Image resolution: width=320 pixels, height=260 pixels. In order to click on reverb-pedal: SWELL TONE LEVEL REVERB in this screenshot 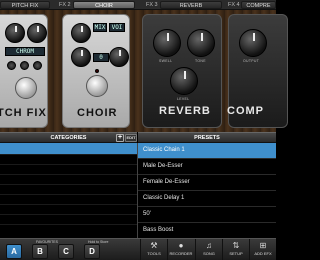, I will do `click(182, 71)`.